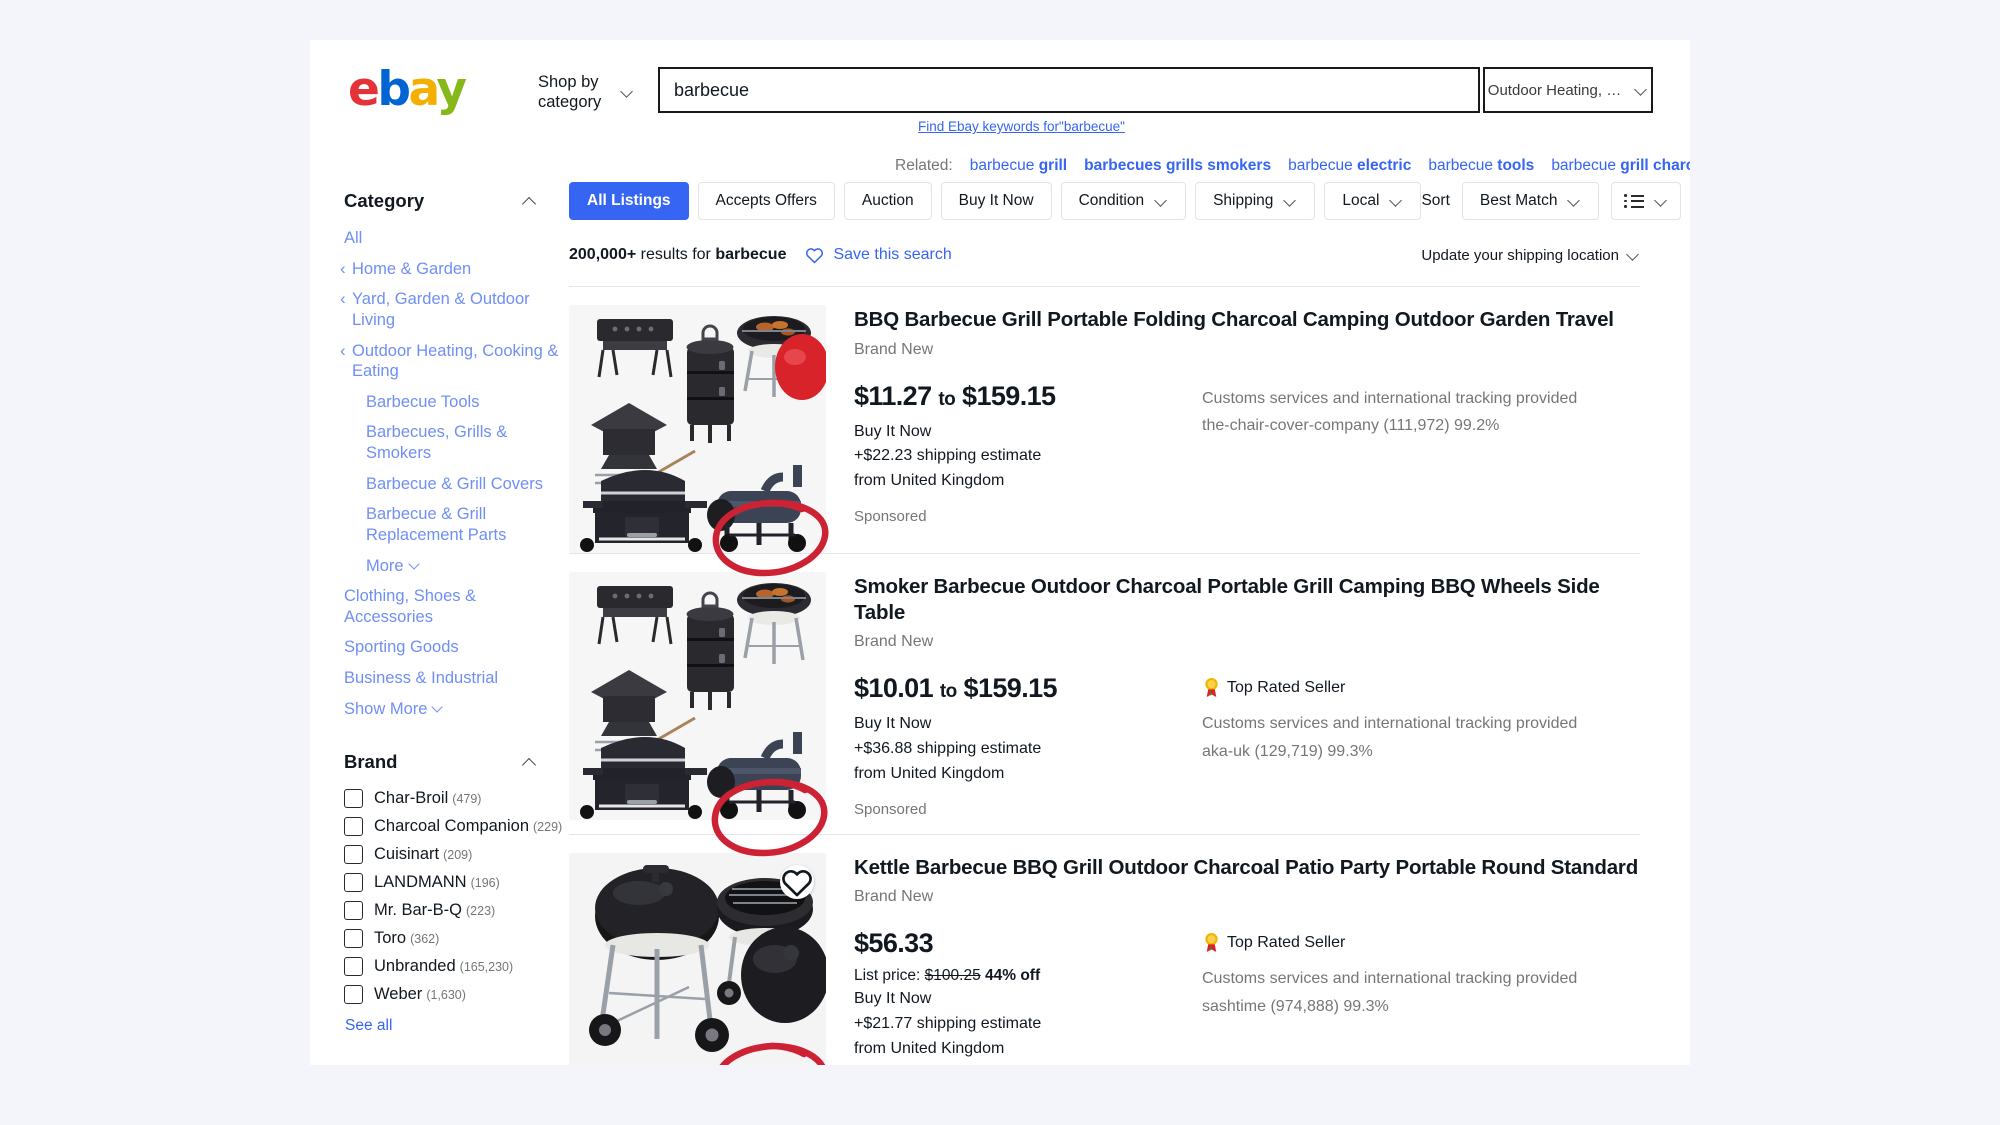 This screenshot has height=1125, width=2000. I want to click on listing-buying-format: Buy It Now, so click(893, 431).